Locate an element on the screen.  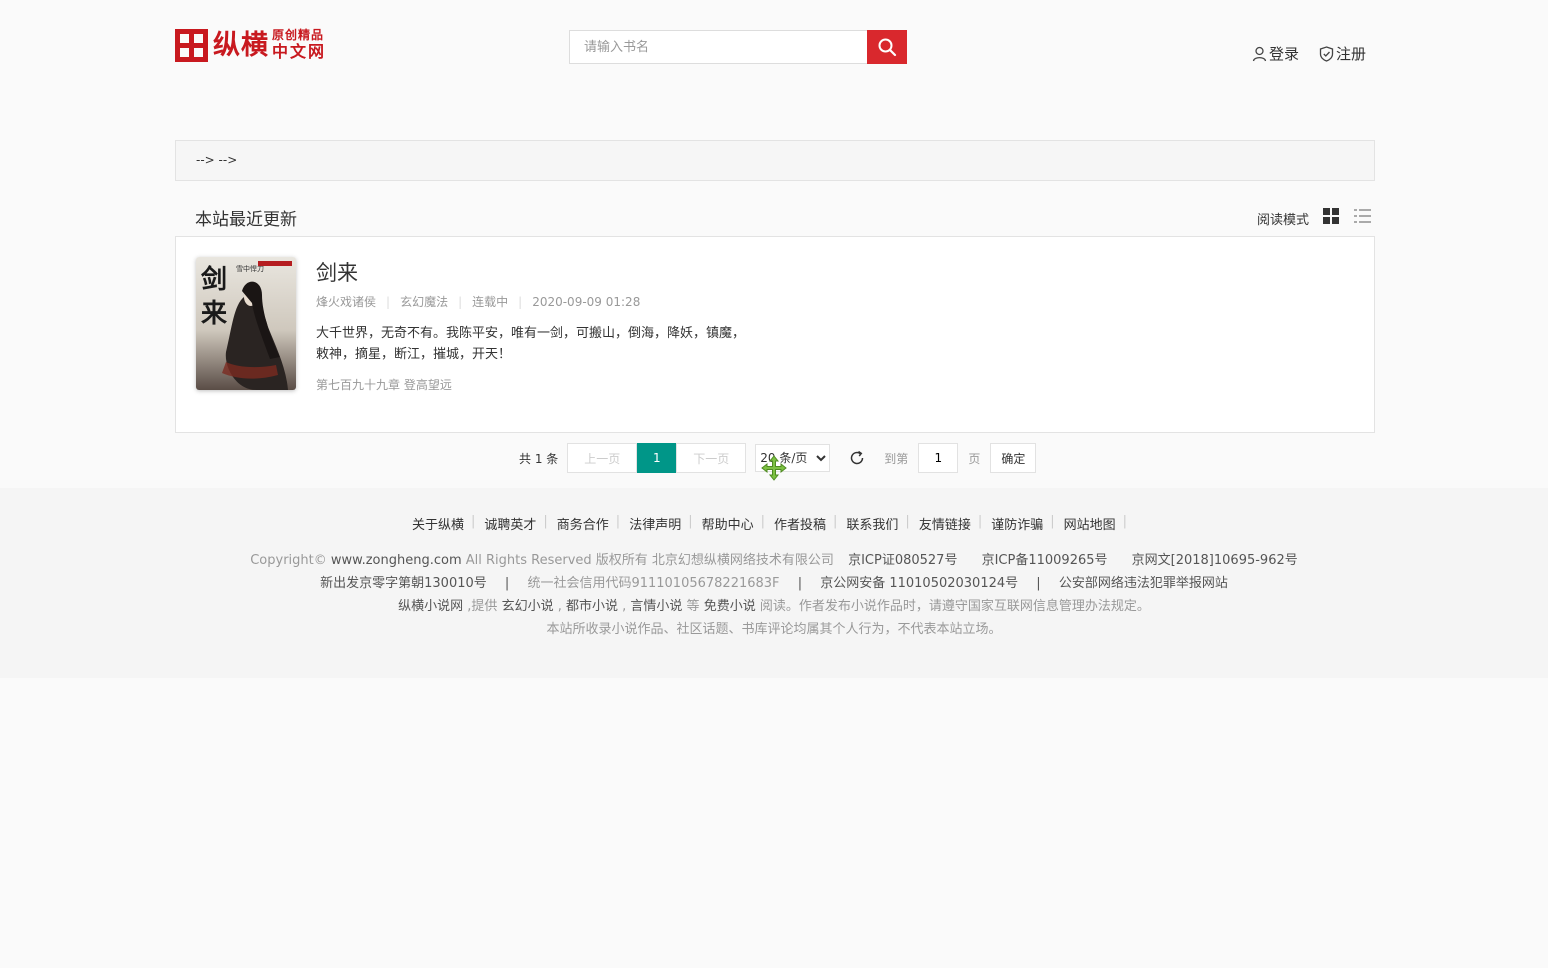
free-novel-link: 免费小说 is located at coordinates (730, 606).